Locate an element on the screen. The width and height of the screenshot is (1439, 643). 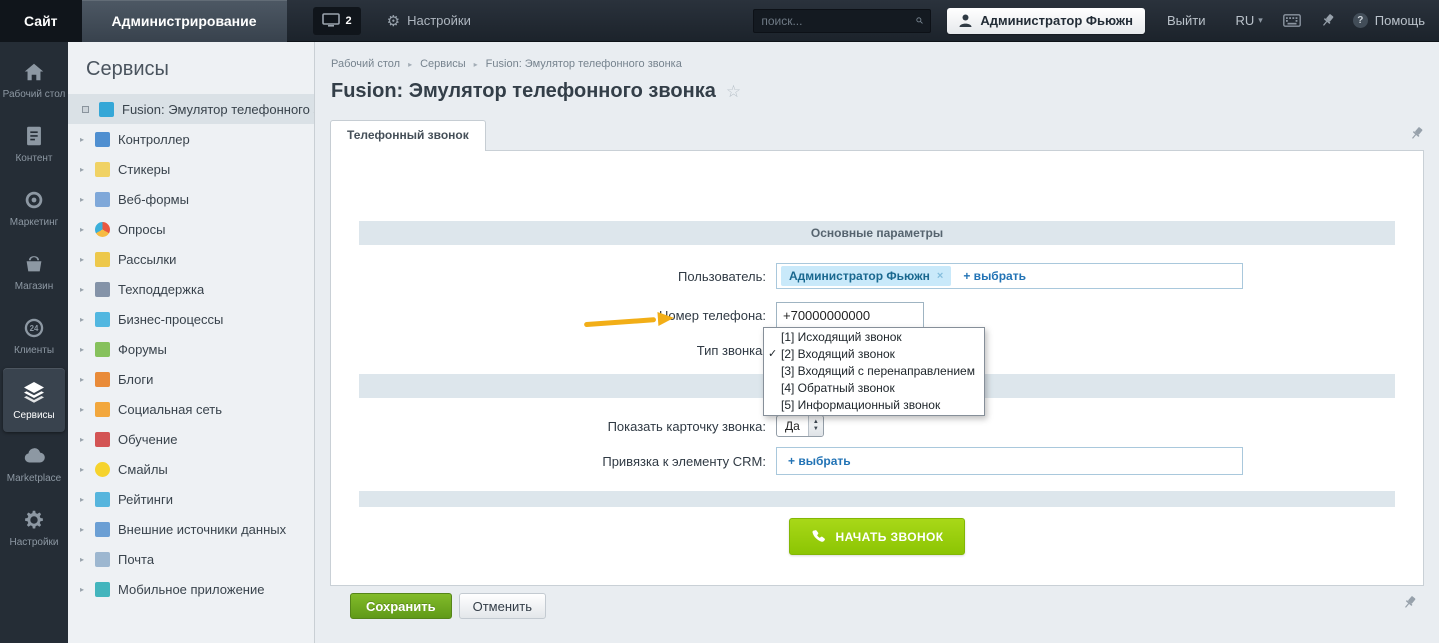
rail-item-desktop: Рабочий стол is located at coordinates (34, 80).